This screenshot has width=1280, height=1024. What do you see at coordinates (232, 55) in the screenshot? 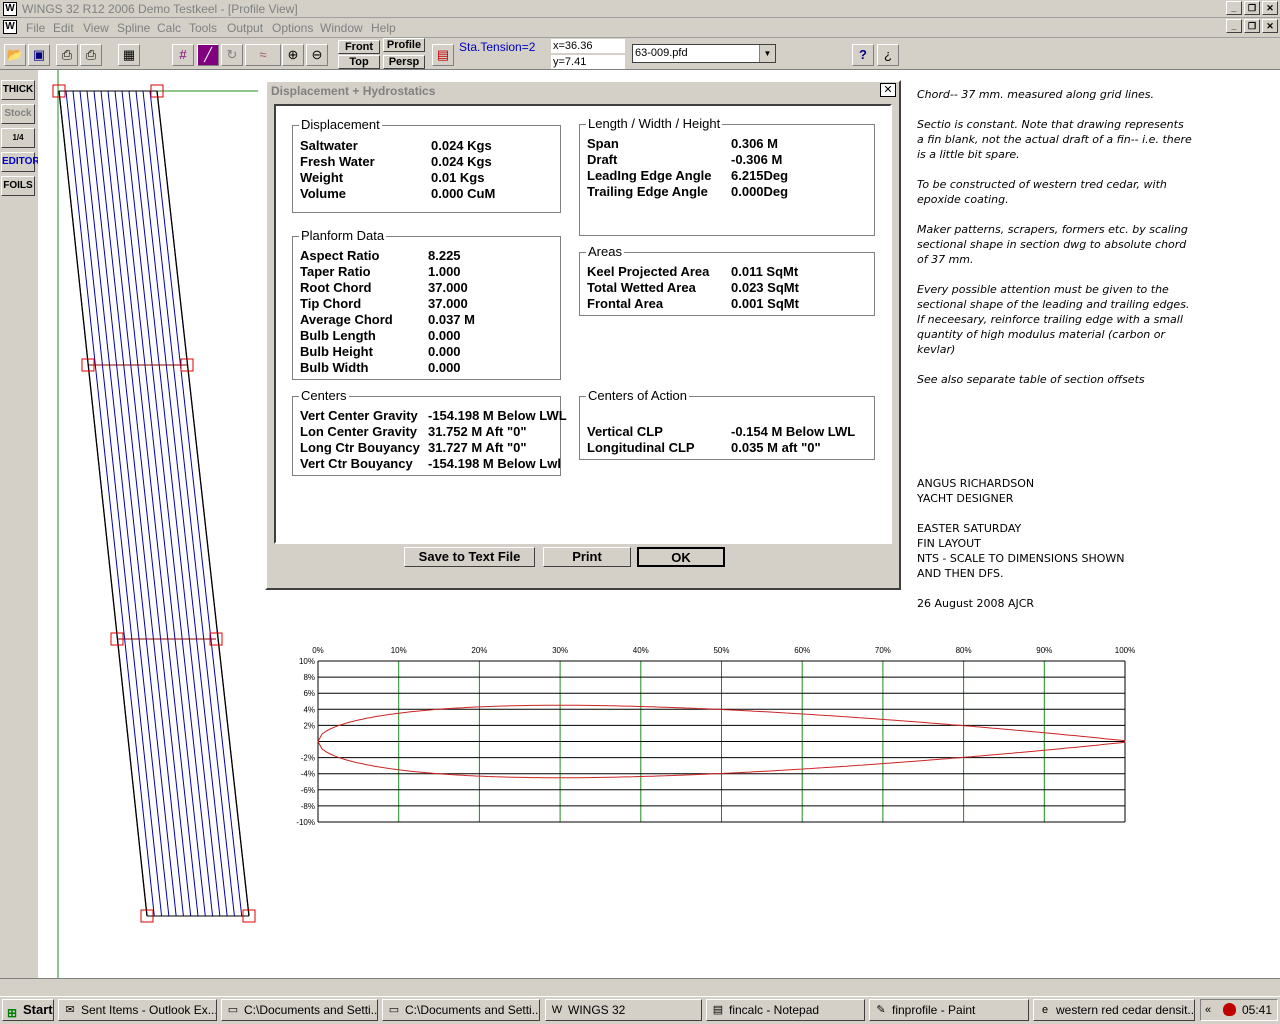
I see `refresh-icon: ↻` at bounding box center [232, 55].